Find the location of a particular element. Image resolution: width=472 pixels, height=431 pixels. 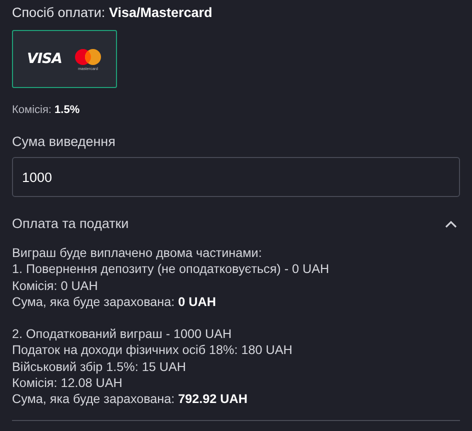

payment-method-label: Спосіб оплати: Visa/Mastercard is located at coordinates (113, 13).